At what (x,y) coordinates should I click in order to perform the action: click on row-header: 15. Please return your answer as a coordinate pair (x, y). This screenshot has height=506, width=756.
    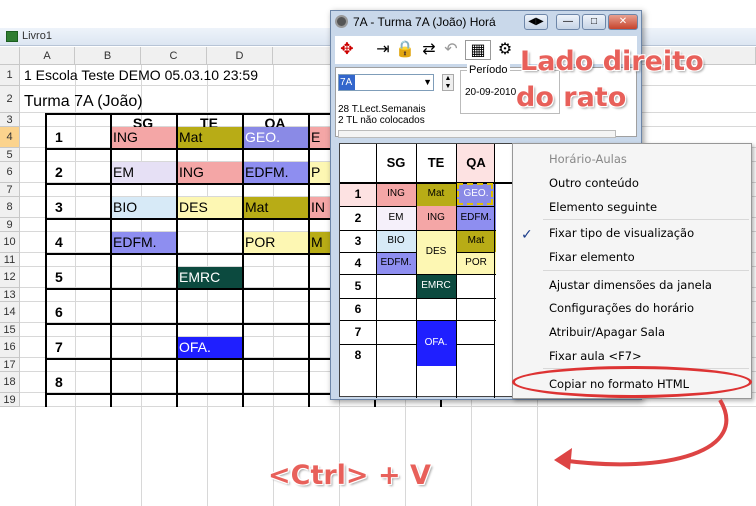
    Looking at the image, I should click on (10, 330).